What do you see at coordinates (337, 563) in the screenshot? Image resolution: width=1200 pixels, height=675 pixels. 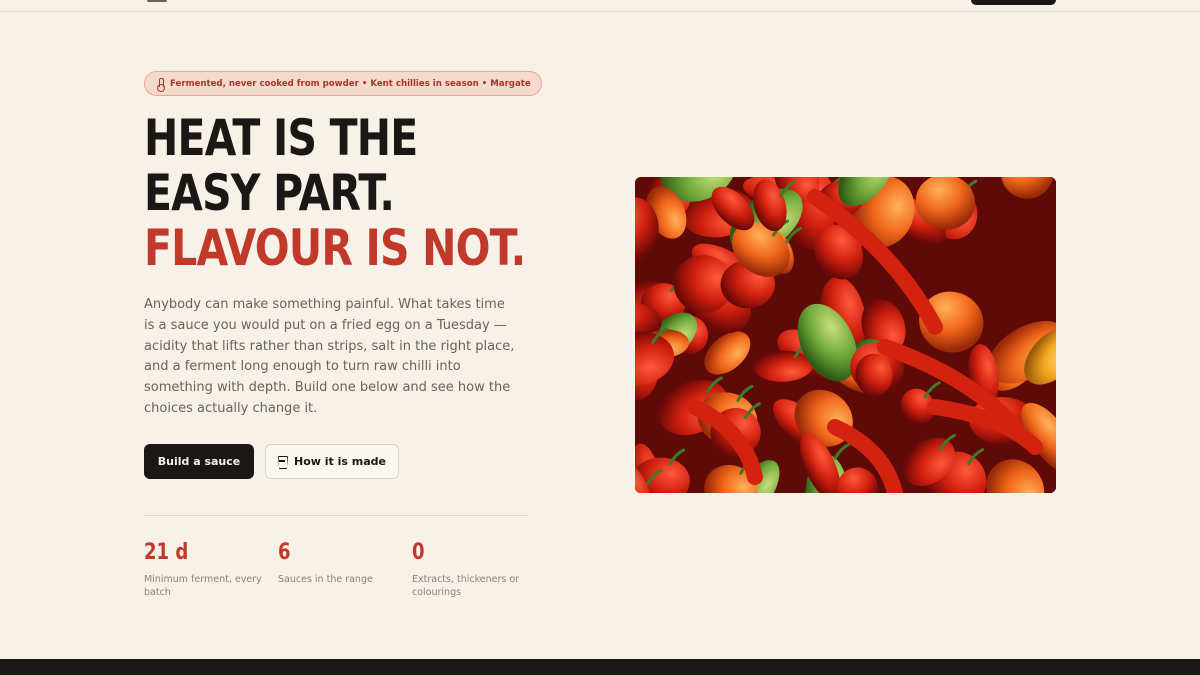 I see `stat-sauces: 6 Sauces in the range` at bounding box center [337, 563].